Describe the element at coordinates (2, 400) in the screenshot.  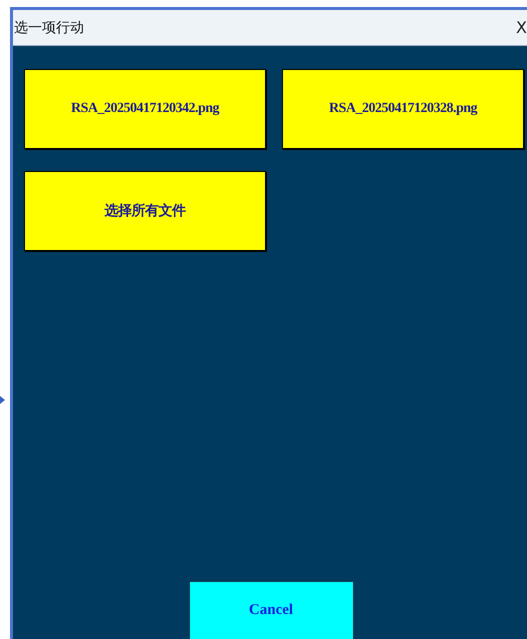
I see `arrow-icon` at that location.